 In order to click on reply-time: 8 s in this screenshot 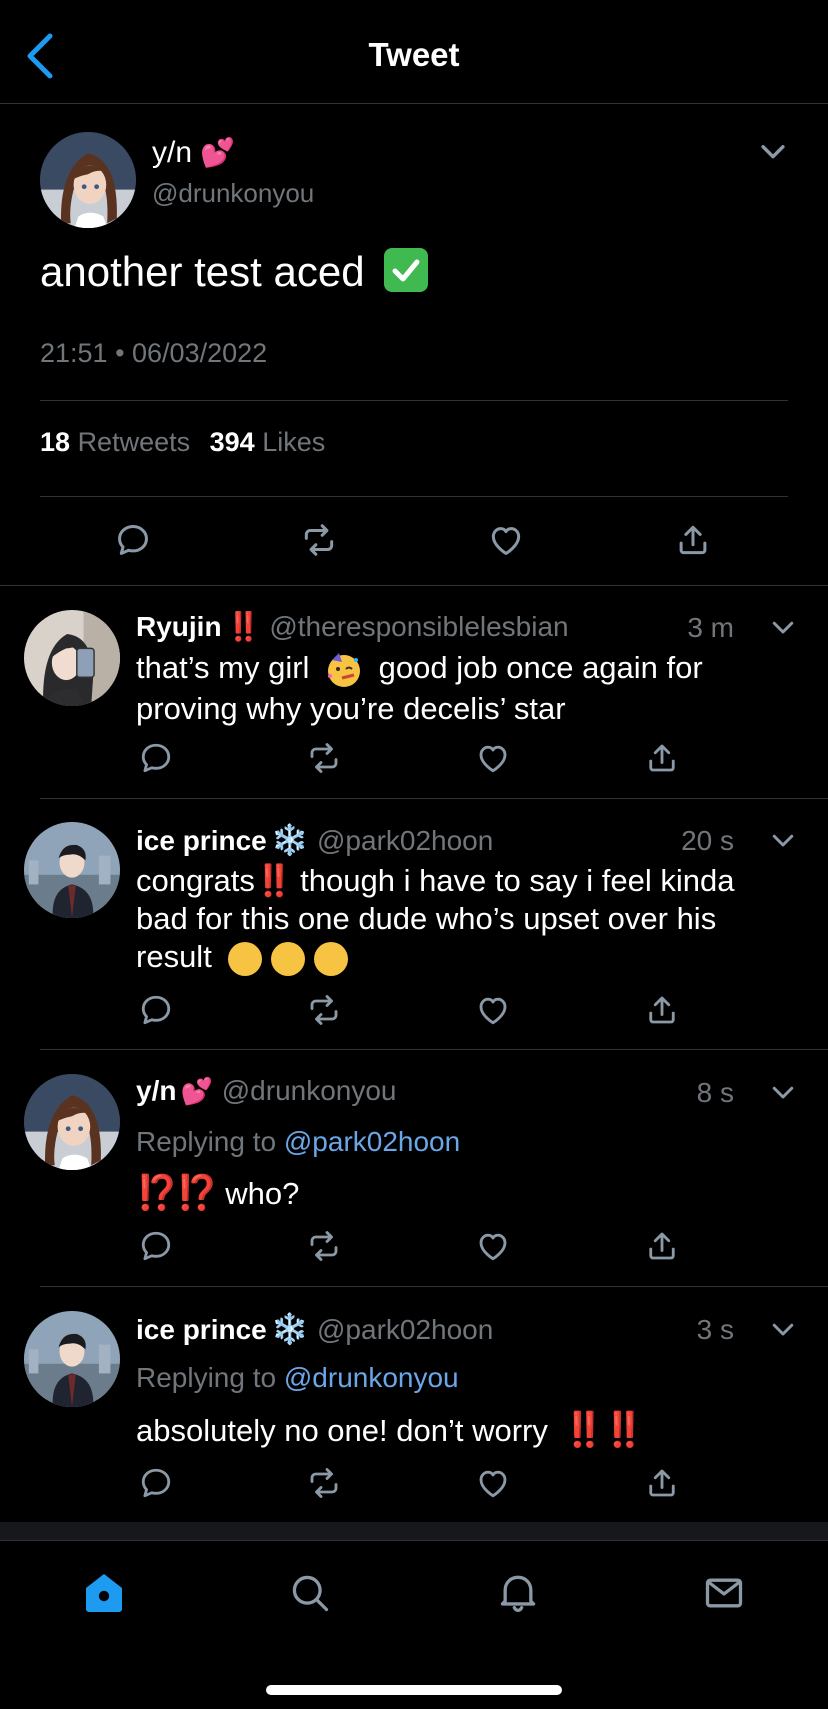, I will do `click(715, 1092)`.